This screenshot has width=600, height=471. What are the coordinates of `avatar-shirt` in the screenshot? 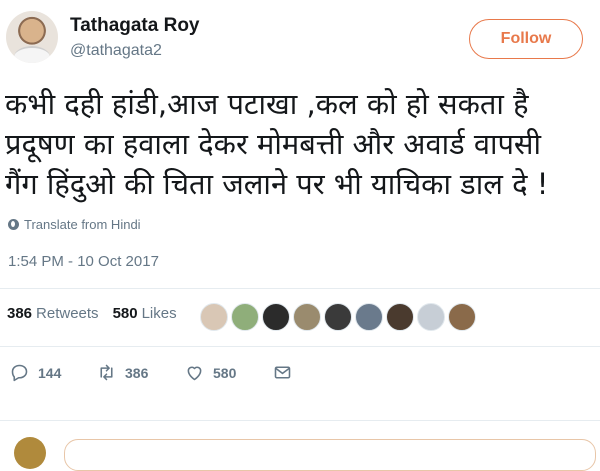 It's located at (32, 54).